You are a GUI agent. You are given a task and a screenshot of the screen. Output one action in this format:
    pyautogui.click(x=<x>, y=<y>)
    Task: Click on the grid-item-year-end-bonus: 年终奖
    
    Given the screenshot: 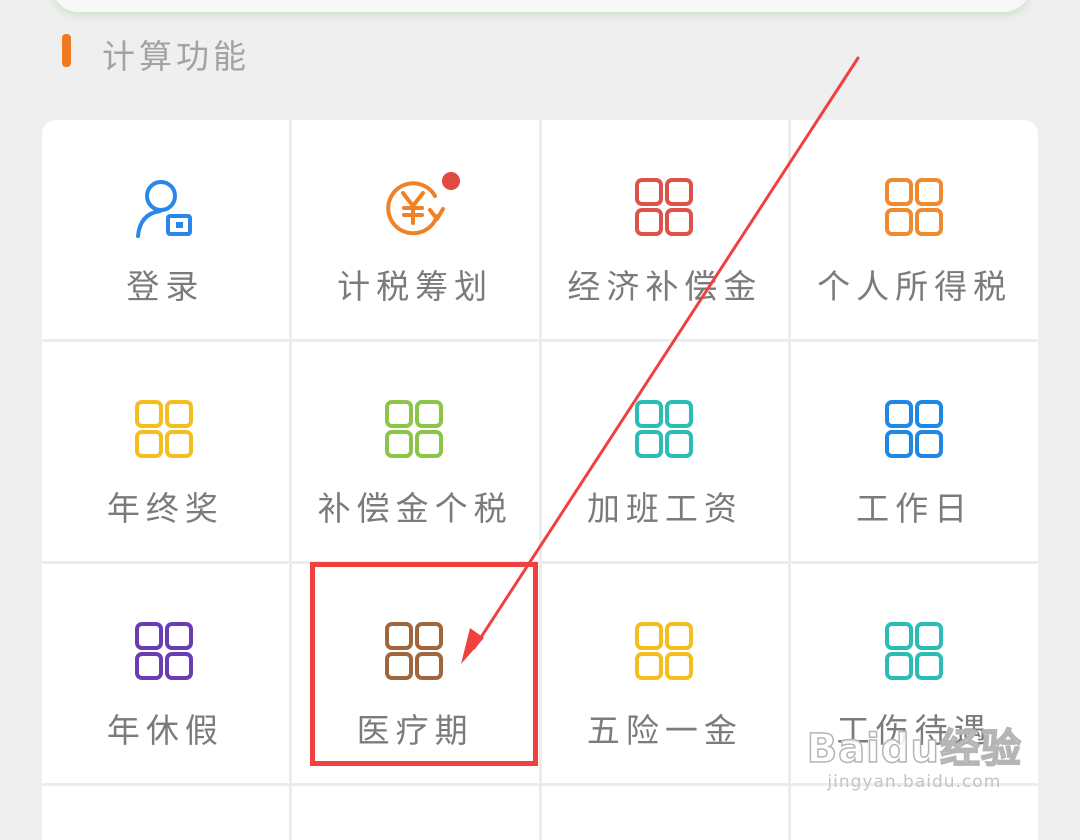 What is the action you would take?
    pyautogui.click(x=165, y=451)
    